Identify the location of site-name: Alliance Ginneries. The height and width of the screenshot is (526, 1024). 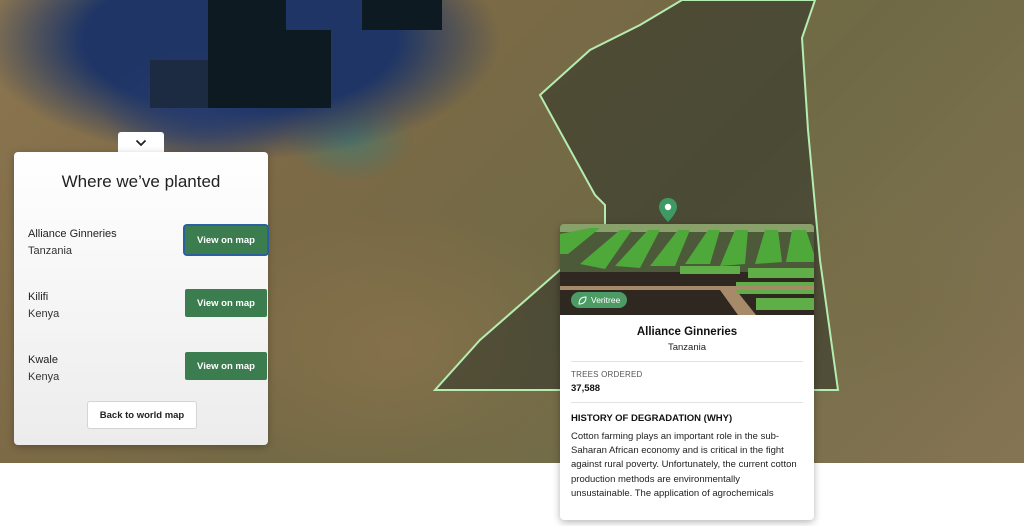
(72, 234).